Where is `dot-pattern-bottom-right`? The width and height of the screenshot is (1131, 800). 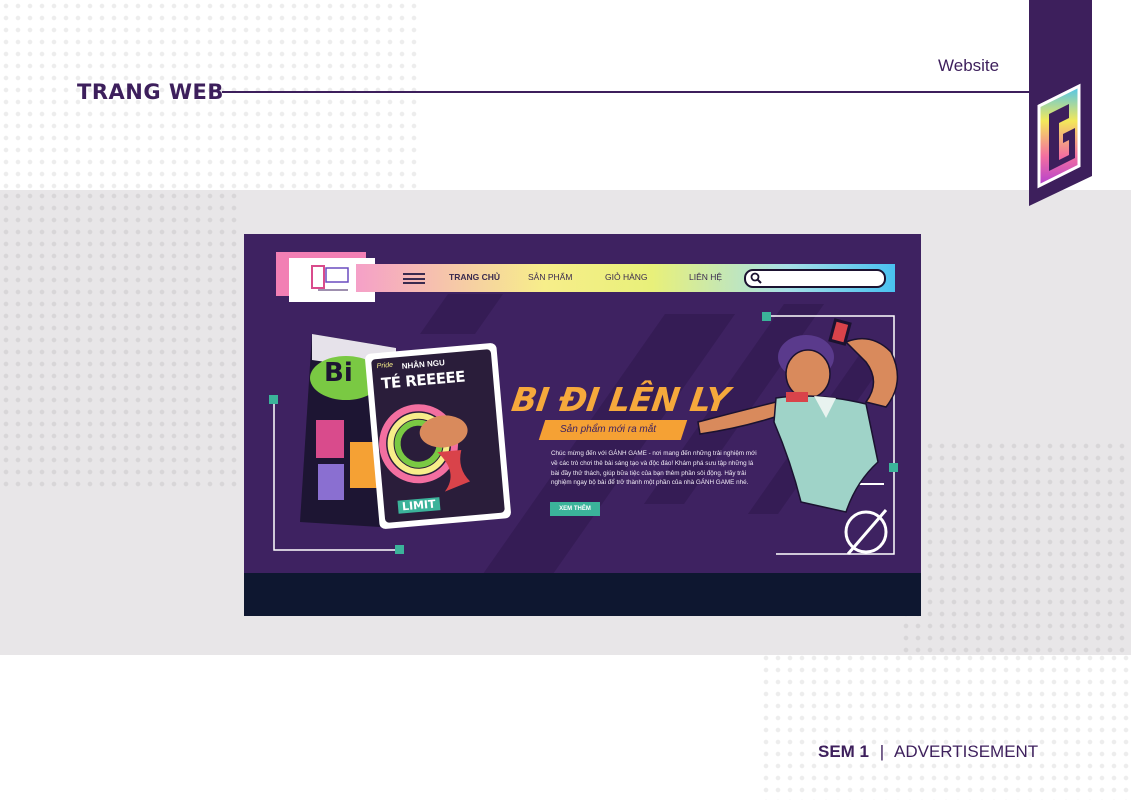
dot-pattern-bottom-right is located at coordinates (945, 720).